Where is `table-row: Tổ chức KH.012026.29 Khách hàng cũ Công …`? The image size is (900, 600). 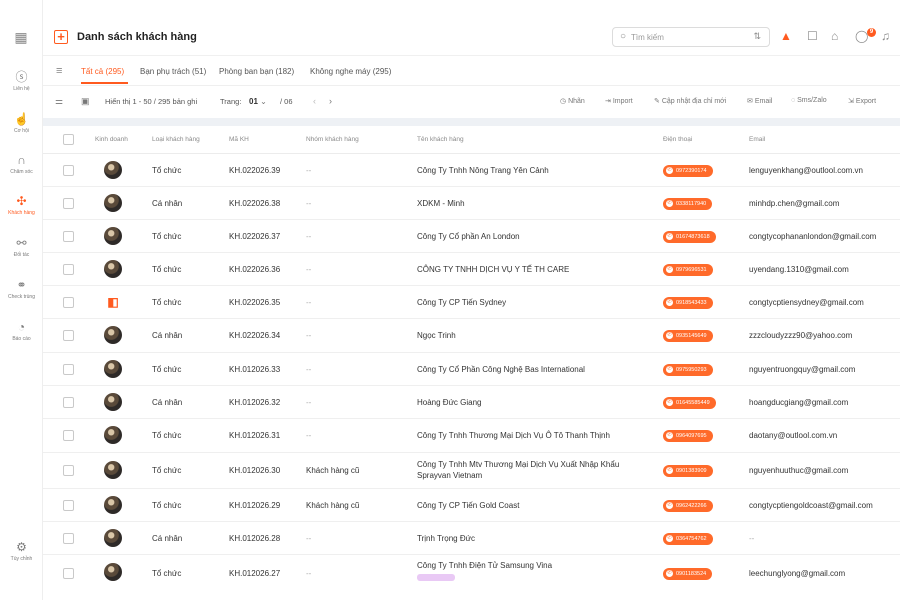
table-row: Tổ chức KH.012026.29 Khách hàng cũ Công … is located at coordinates (471, 505).